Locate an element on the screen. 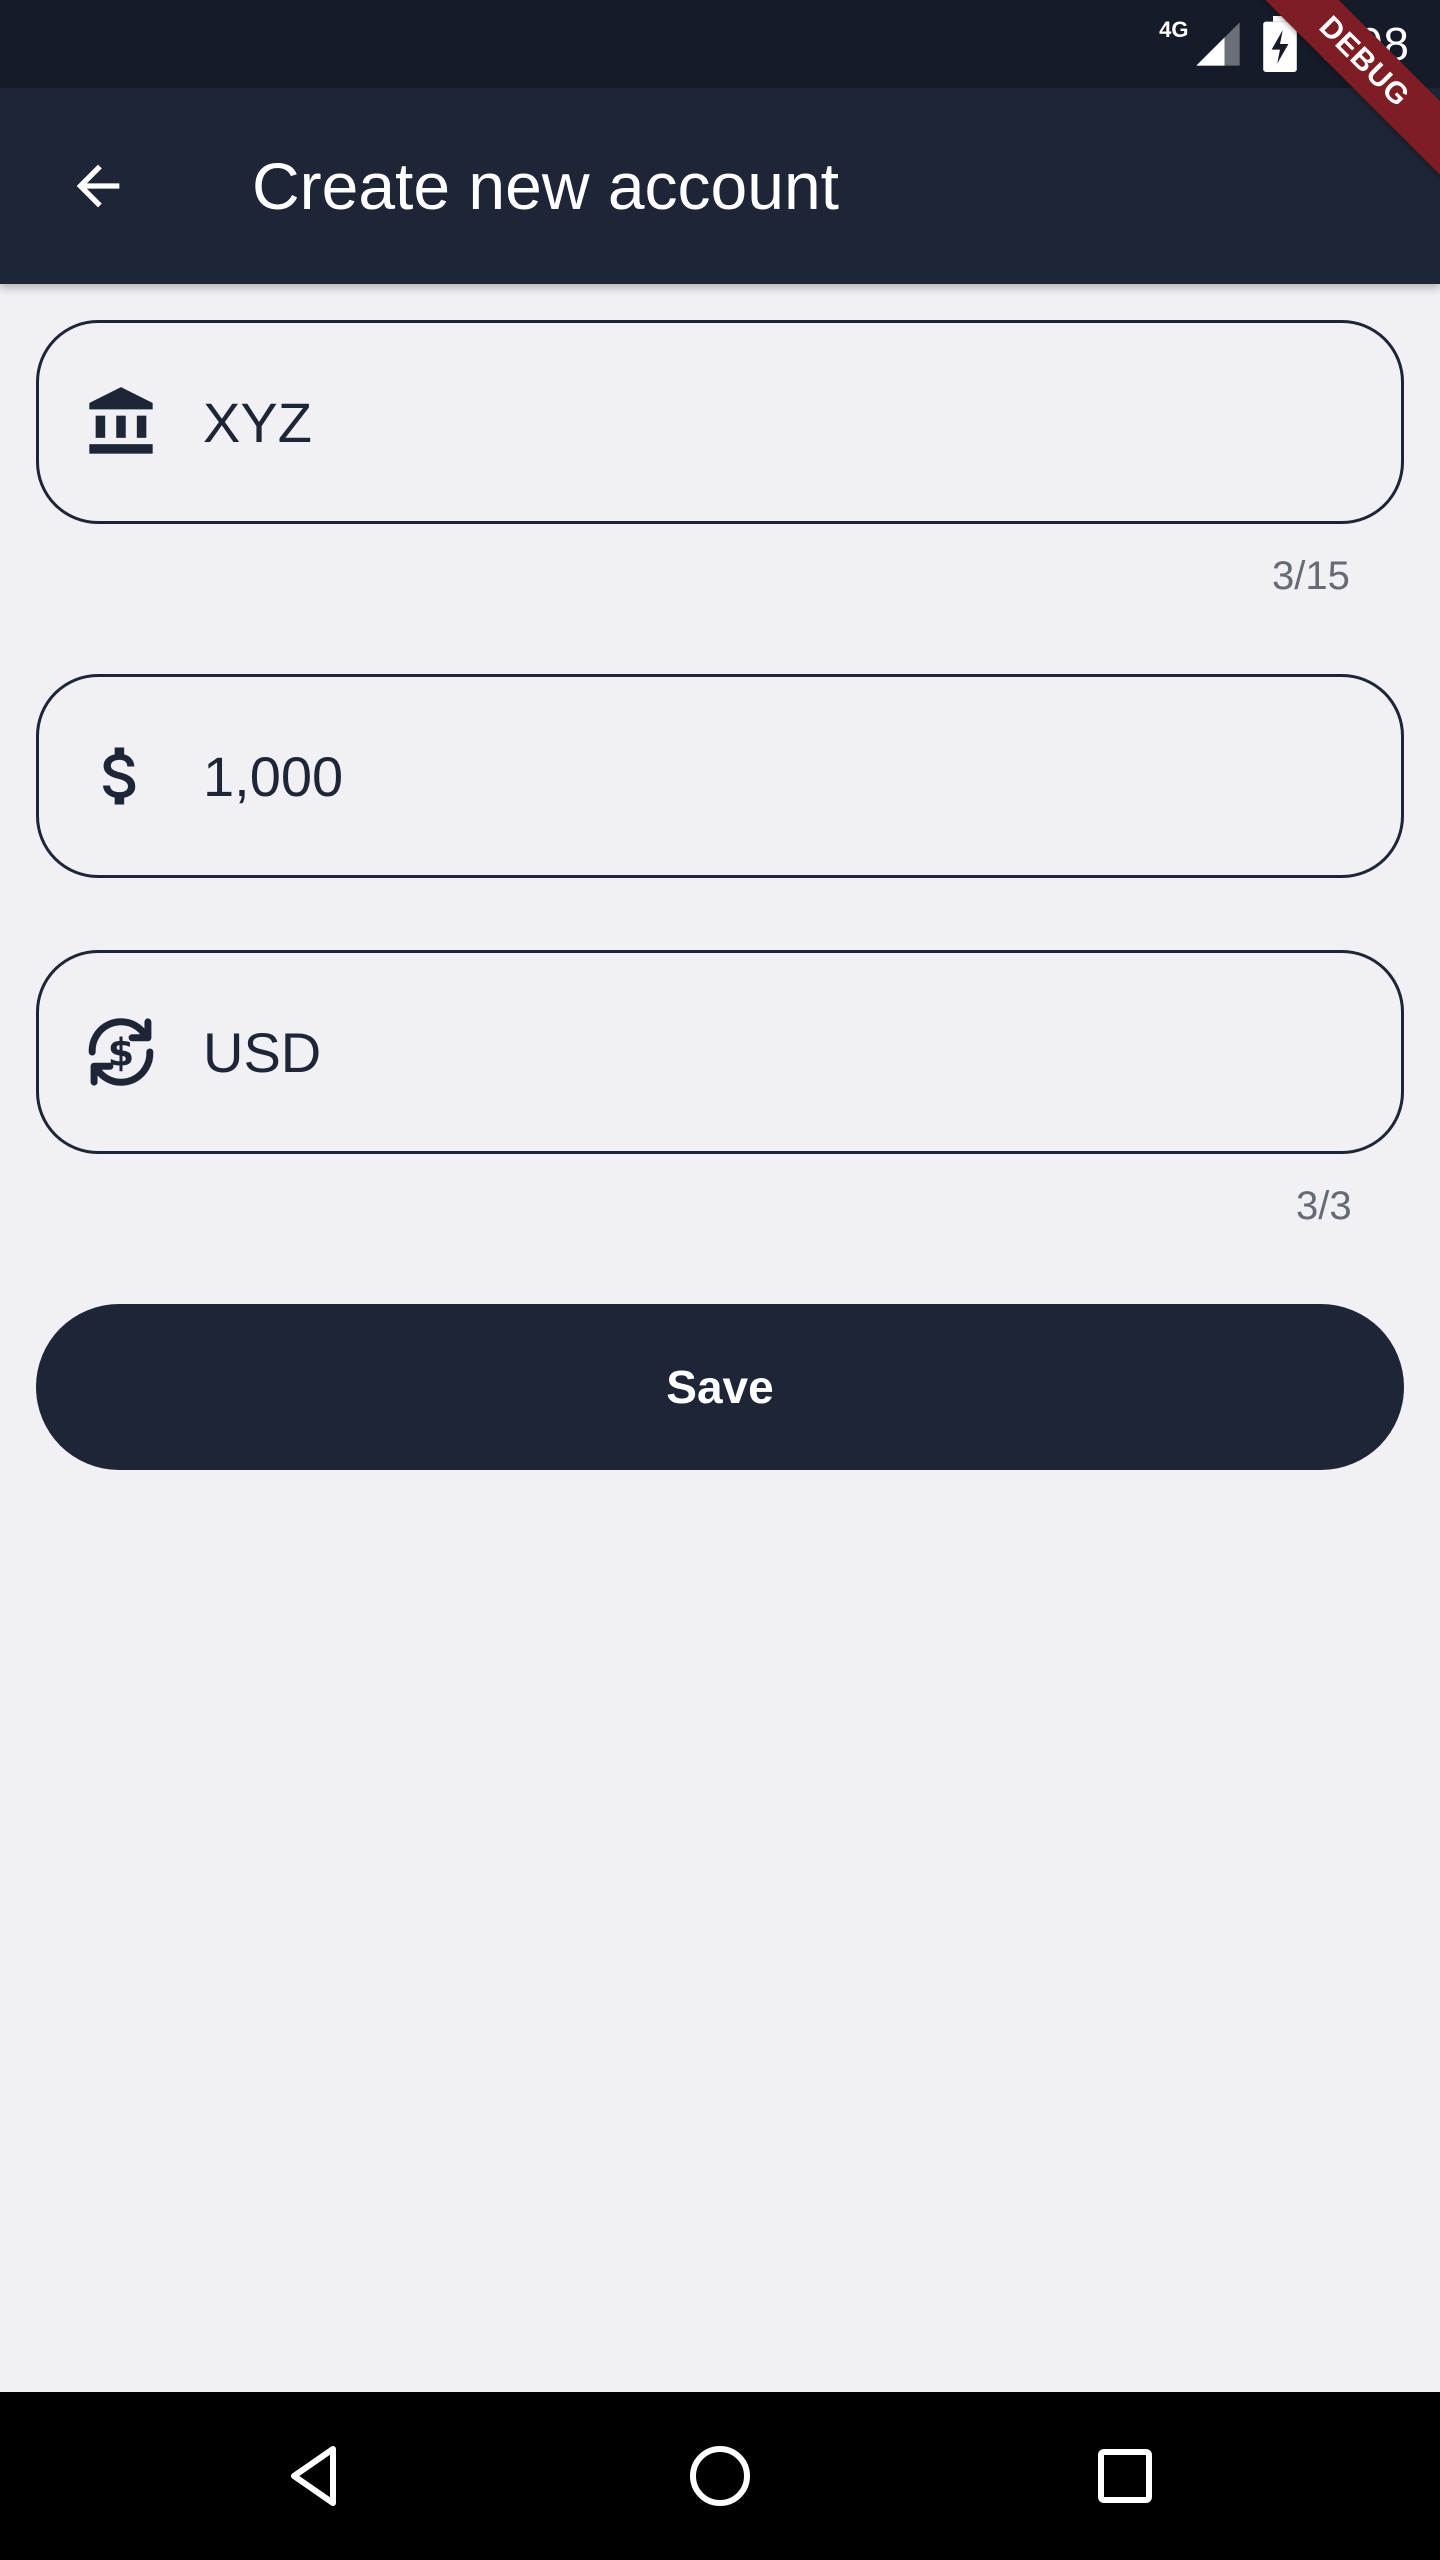  nav-back-button is located at coordinates (315, 2476).